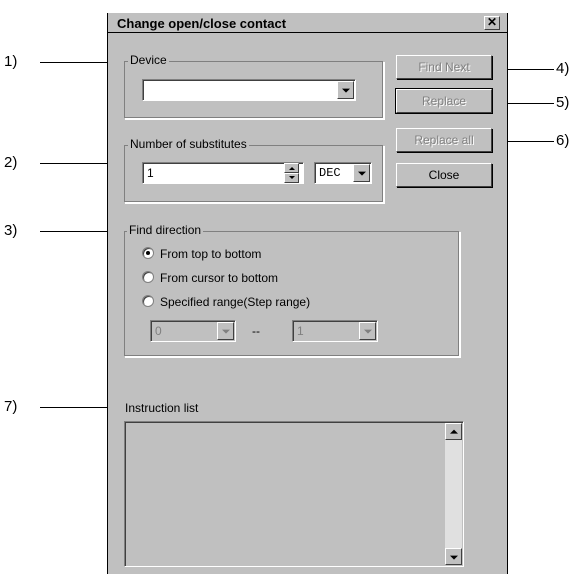  I want to click on callout-2-label: 2), so click(11, 162).